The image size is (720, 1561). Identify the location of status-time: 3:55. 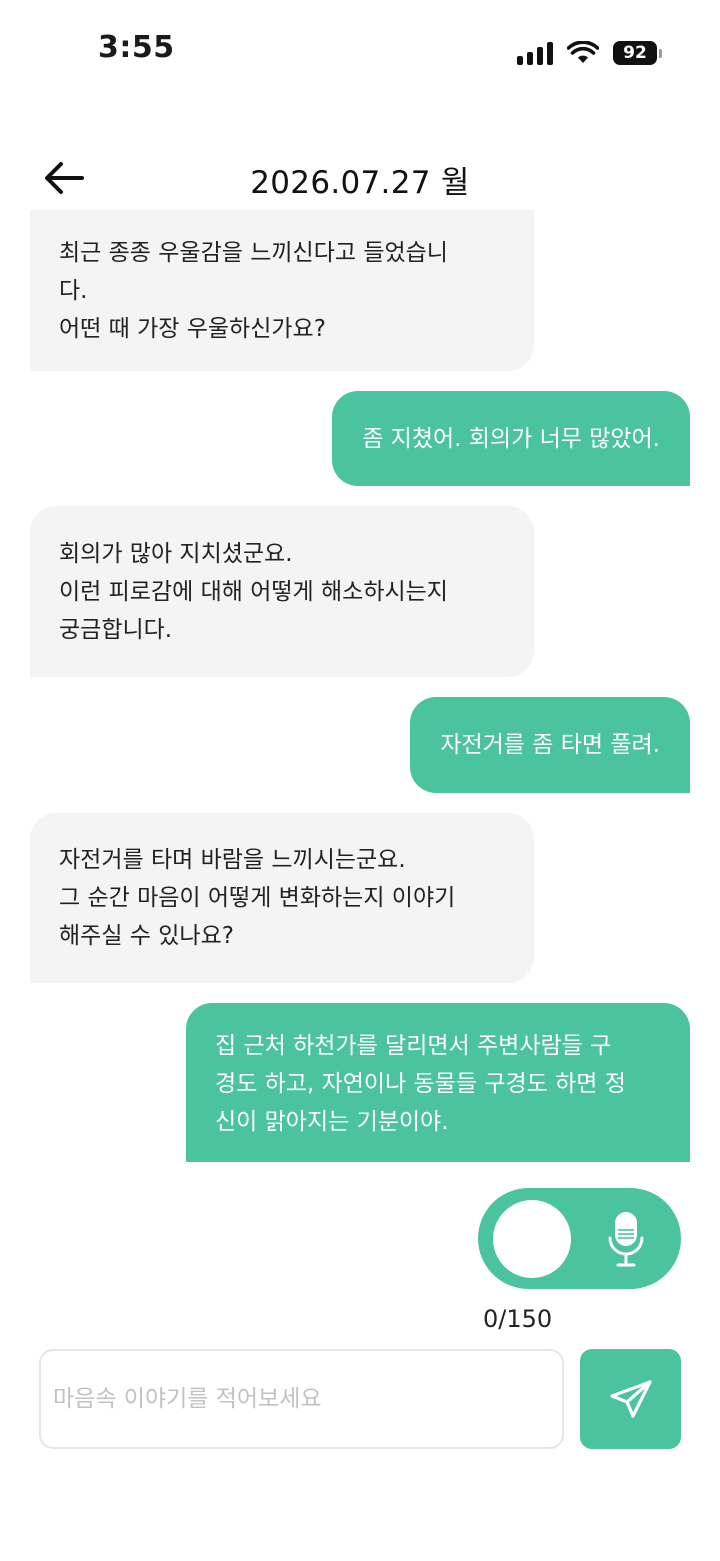
(136, 47).